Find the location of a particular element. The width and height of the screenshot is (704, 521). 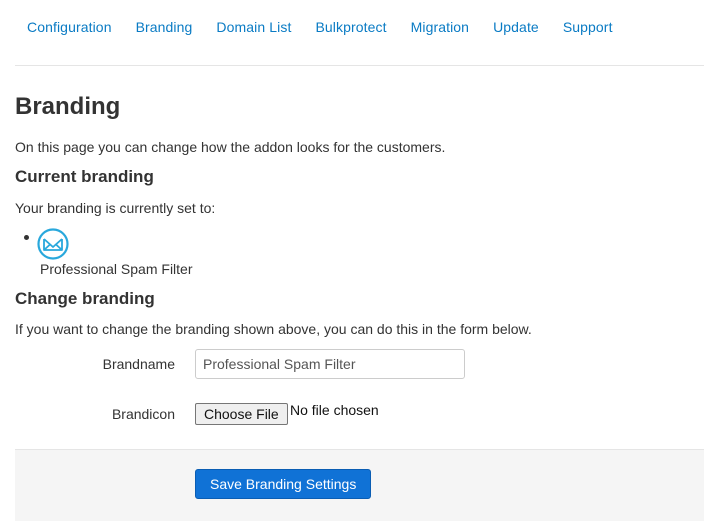

nav-update: Update is located at coordinates (516, 23).